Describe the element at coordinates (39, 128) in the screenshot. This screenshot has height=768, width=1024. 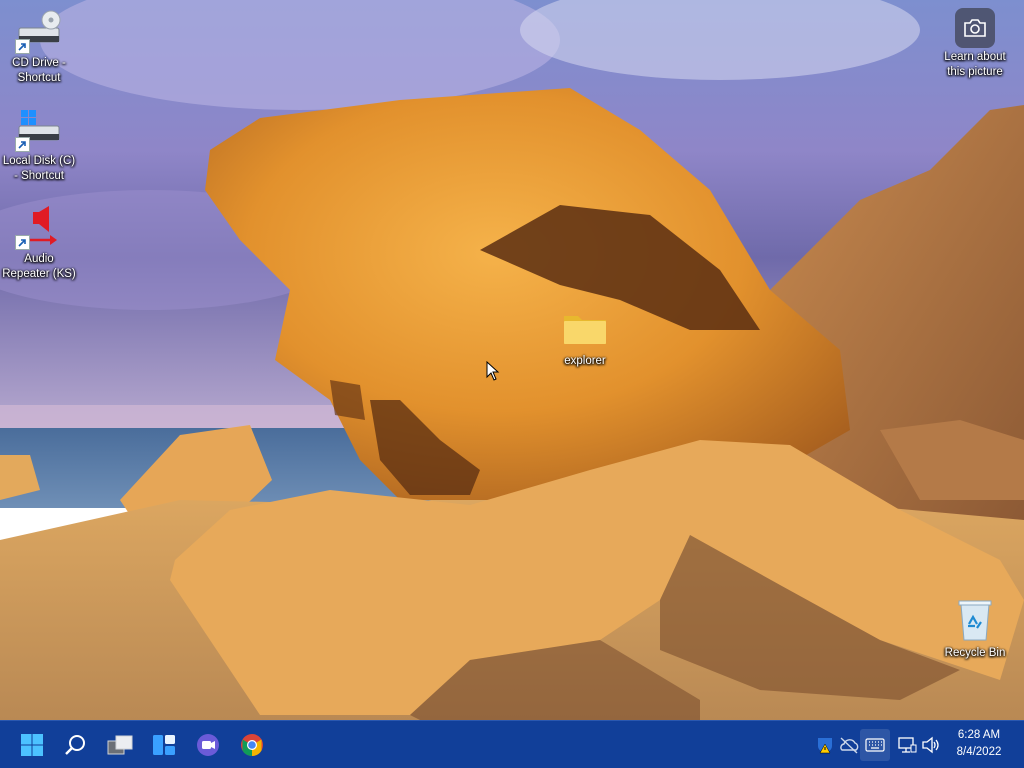
I see `local-disk-icon` at that location.